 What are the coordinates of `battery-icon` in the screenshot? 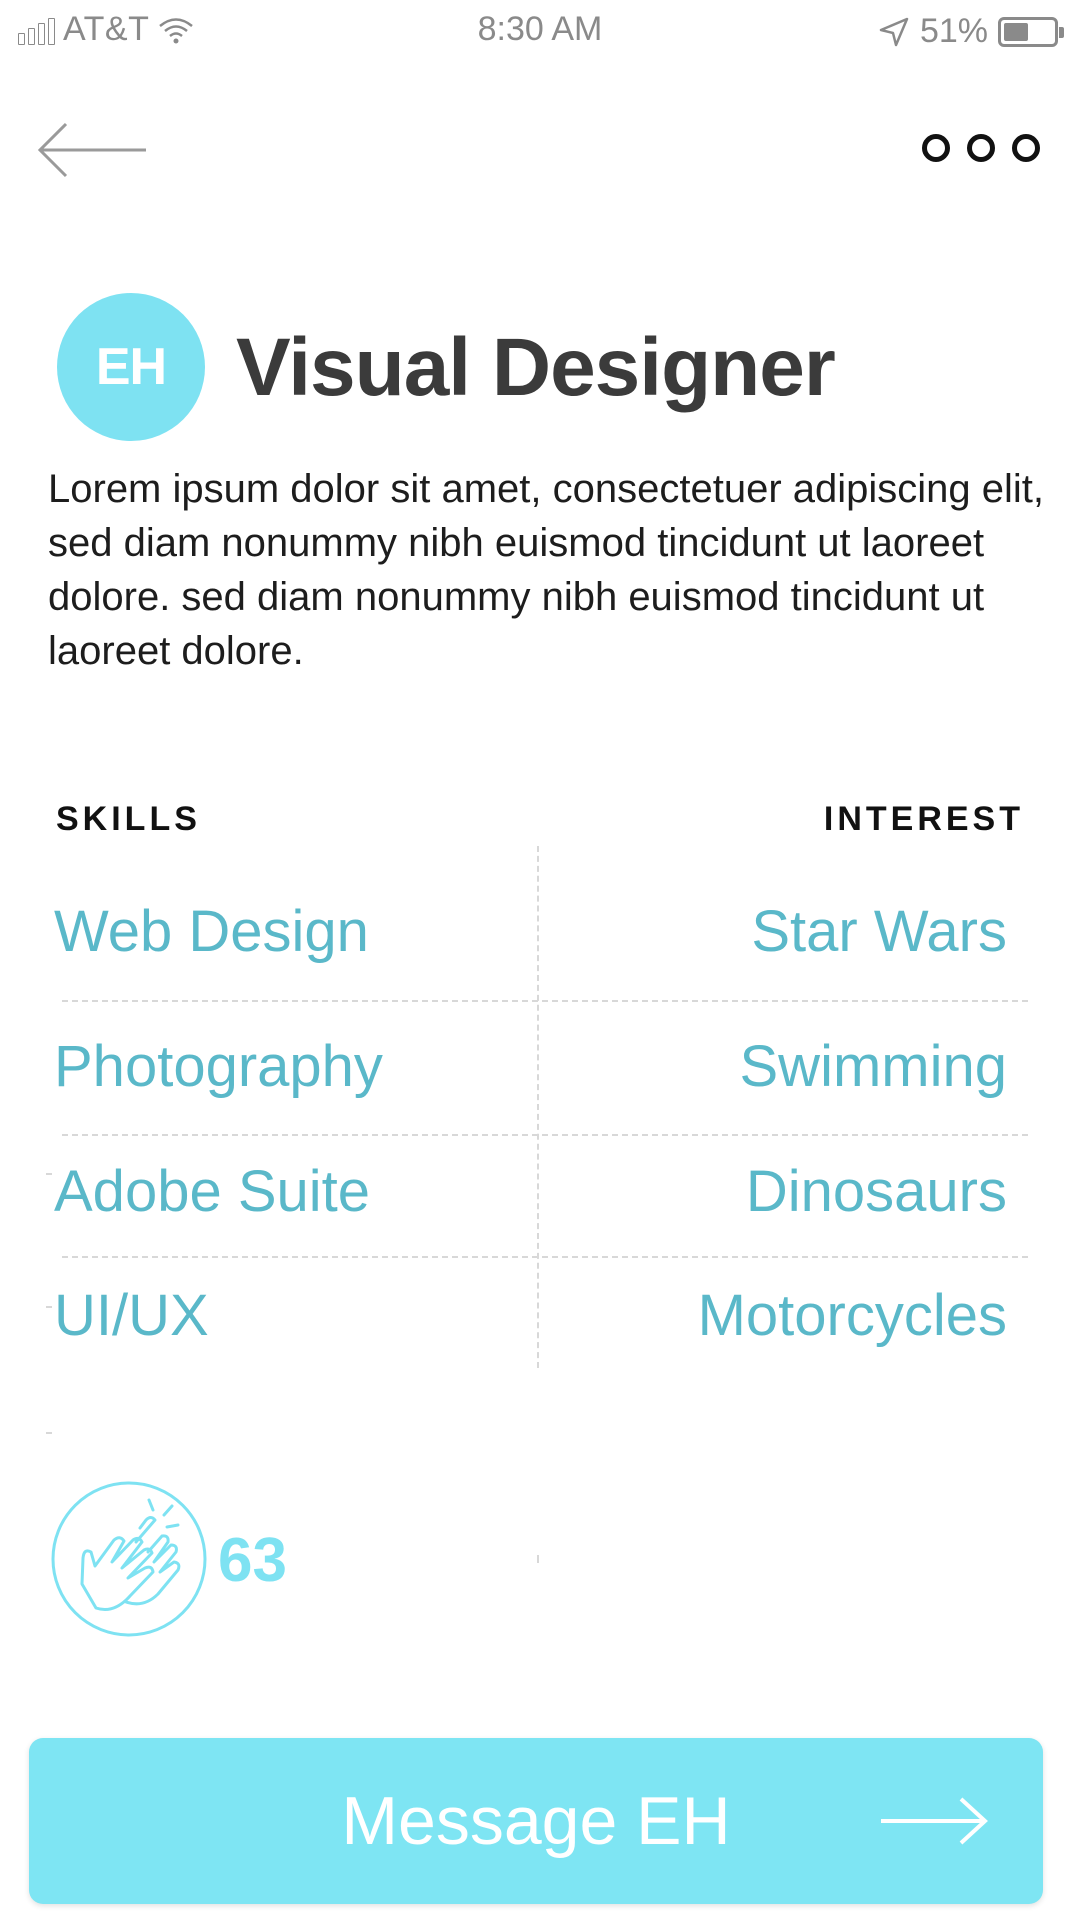 It's located at (1031, 31).